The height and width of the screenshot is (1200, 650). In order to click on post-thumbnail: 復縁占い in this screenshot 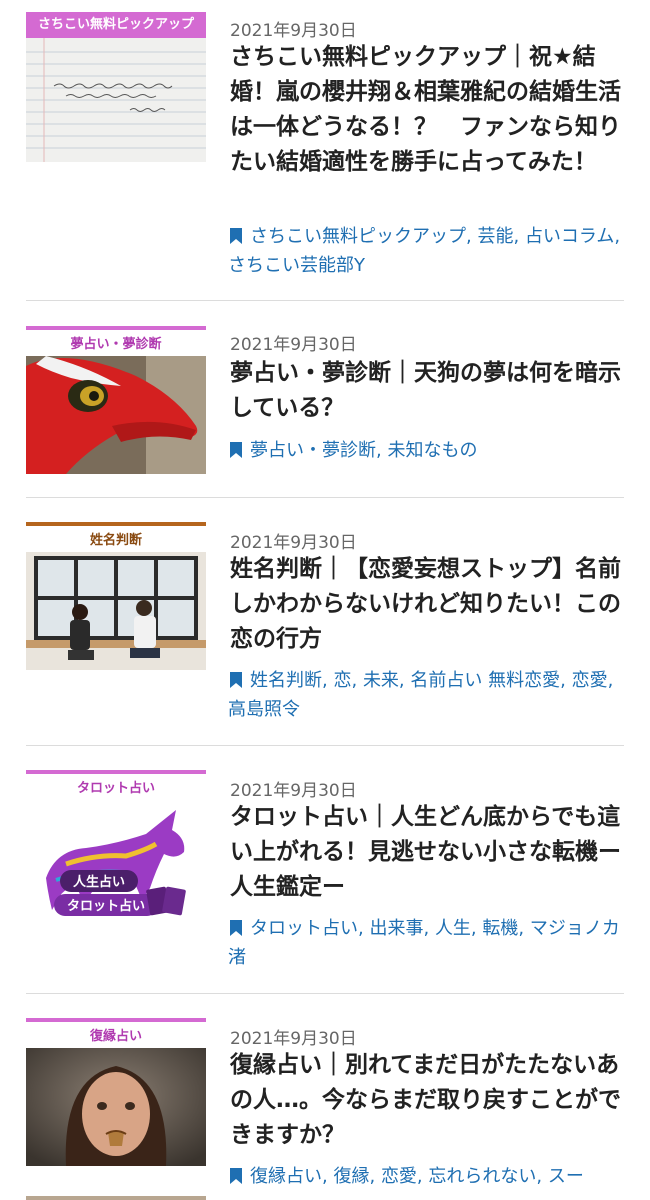, I will do `click(116, 1092)`.